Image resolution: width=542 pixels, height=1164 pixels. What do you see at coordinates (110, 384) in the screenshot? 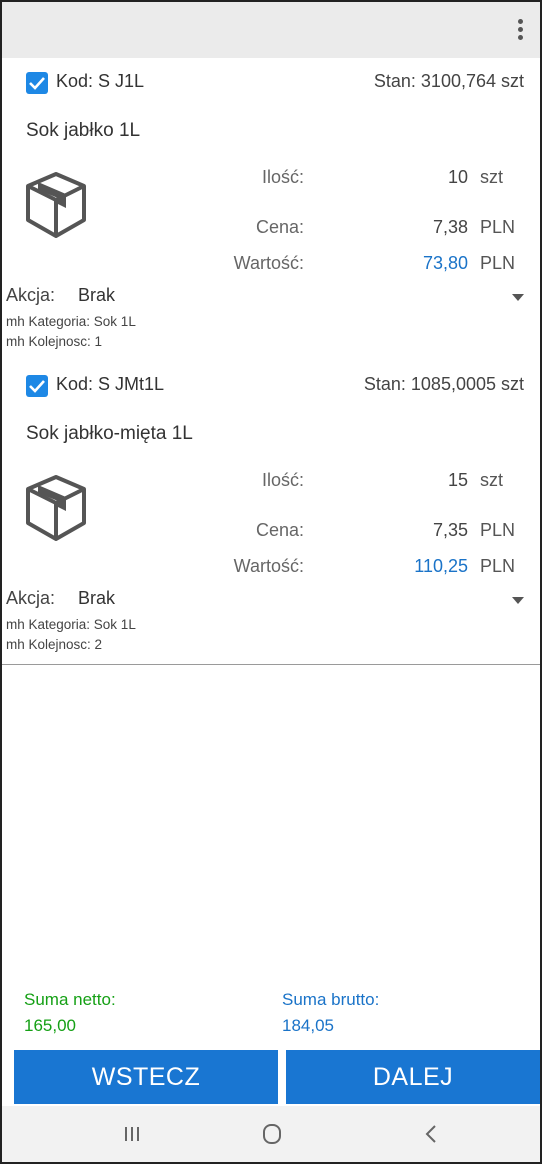
I see `product-code: Kod: S JMt1L` at bounding box center [110, 384].